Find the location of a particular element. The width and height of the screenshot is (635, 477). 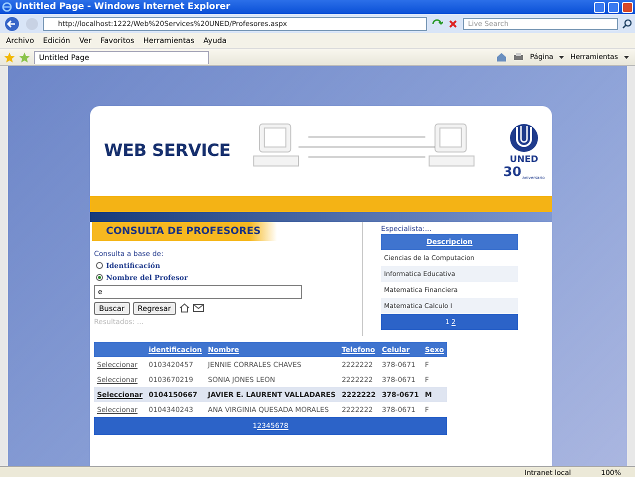

stop-icon is located at coordinates (453, 24).